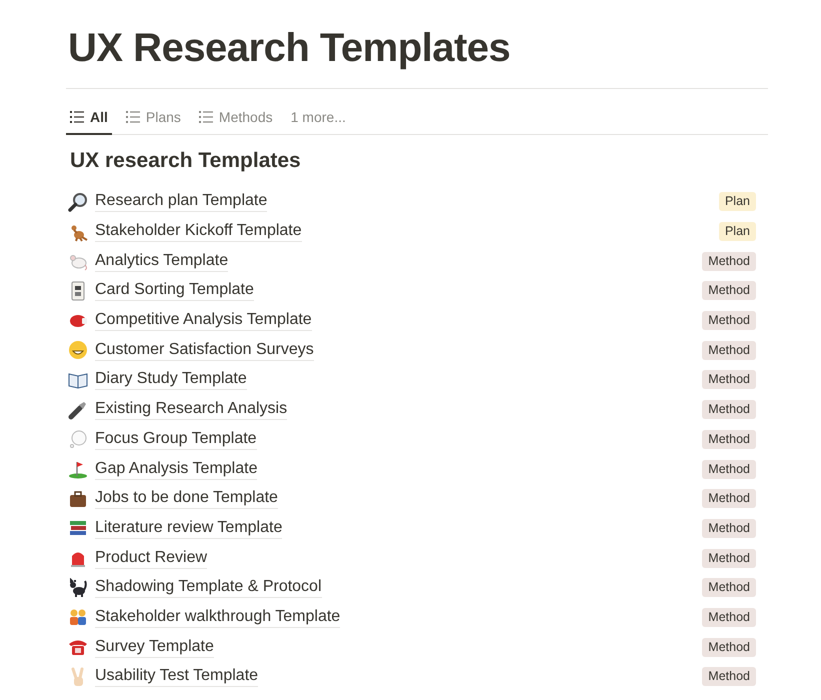 Image resolution: width=821 pixels, height=700 pixels. Describe the element at coordinates (208, 587) in the screenshot. I see `template-link: Shadowing Template & Protocol` at that location.